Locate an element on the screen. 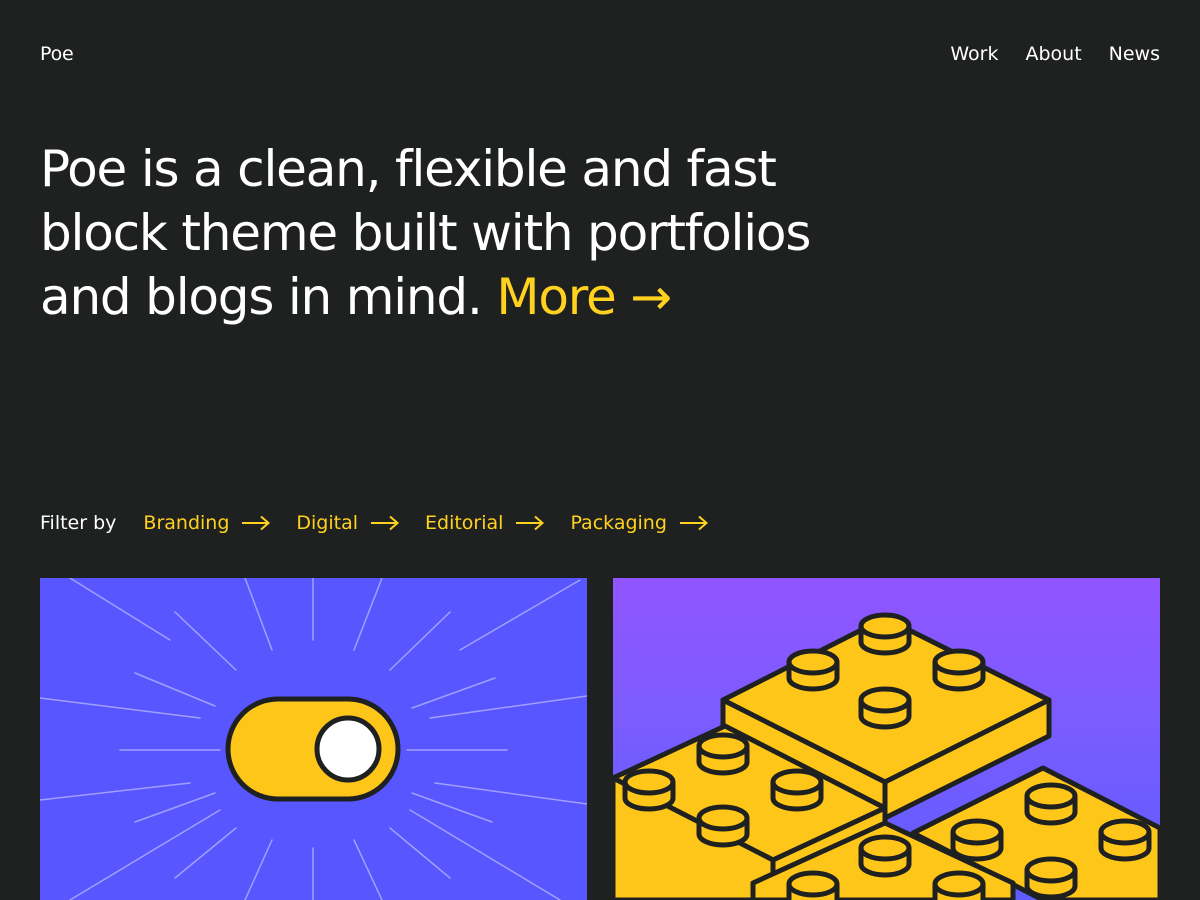  filter-branding: Branding is located at coordinates (207, 523).